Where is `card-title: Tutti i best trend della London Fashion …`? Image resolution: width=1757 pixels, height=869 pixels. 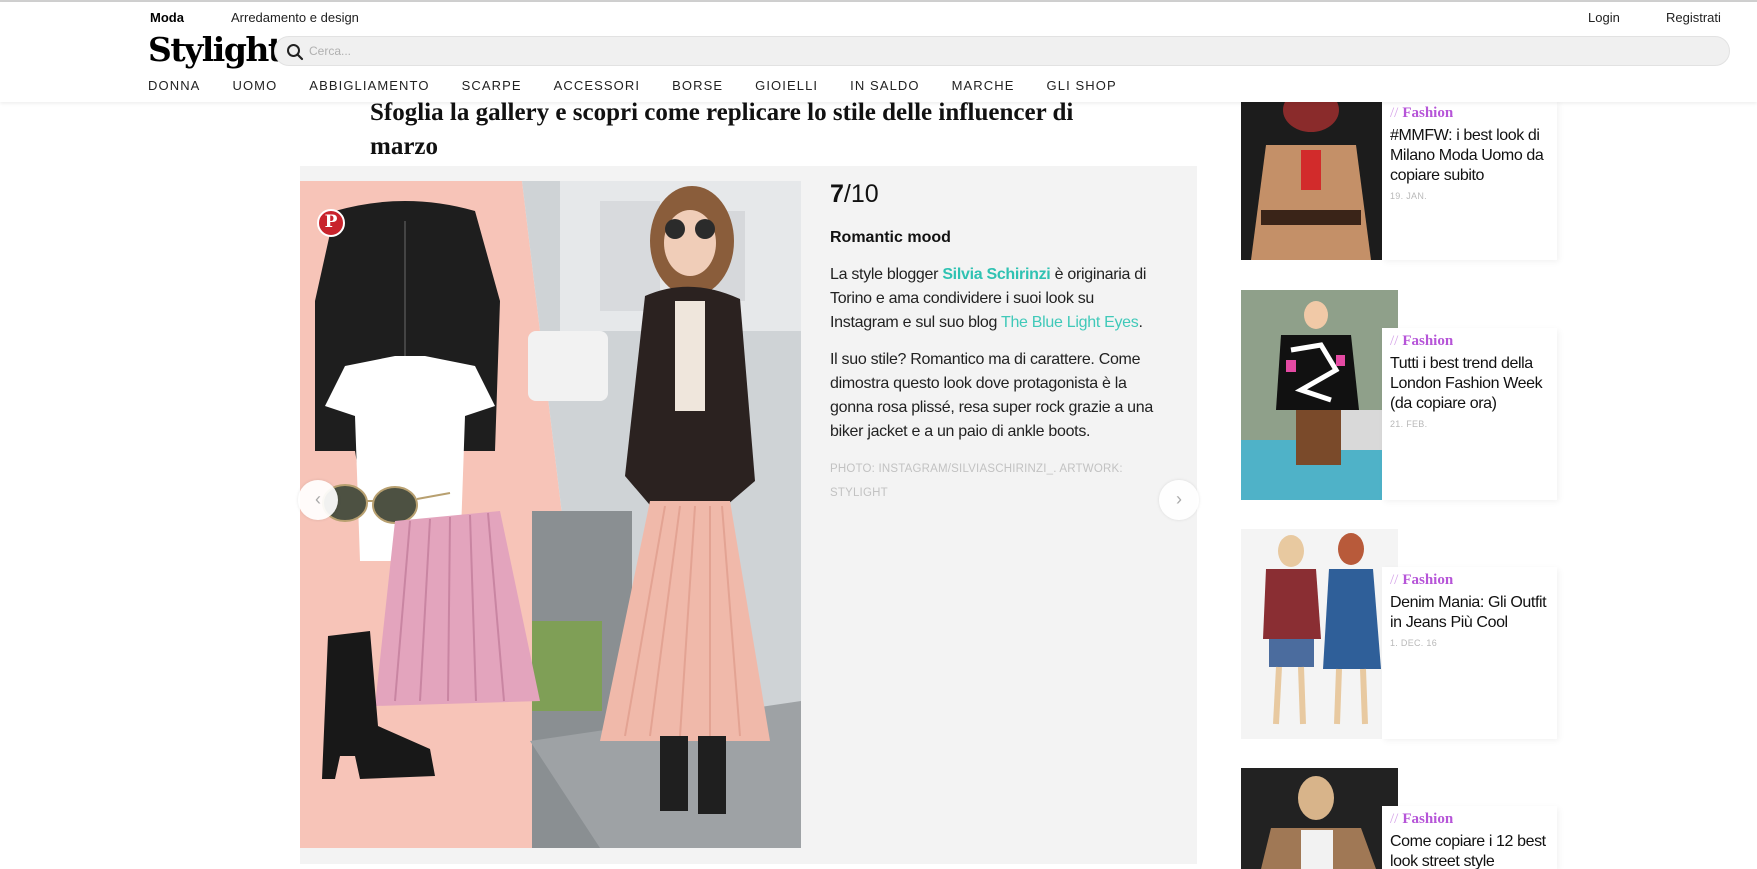 card-title: Tutti i best trend della London Fashion … is located at coordinates (1468, 384).